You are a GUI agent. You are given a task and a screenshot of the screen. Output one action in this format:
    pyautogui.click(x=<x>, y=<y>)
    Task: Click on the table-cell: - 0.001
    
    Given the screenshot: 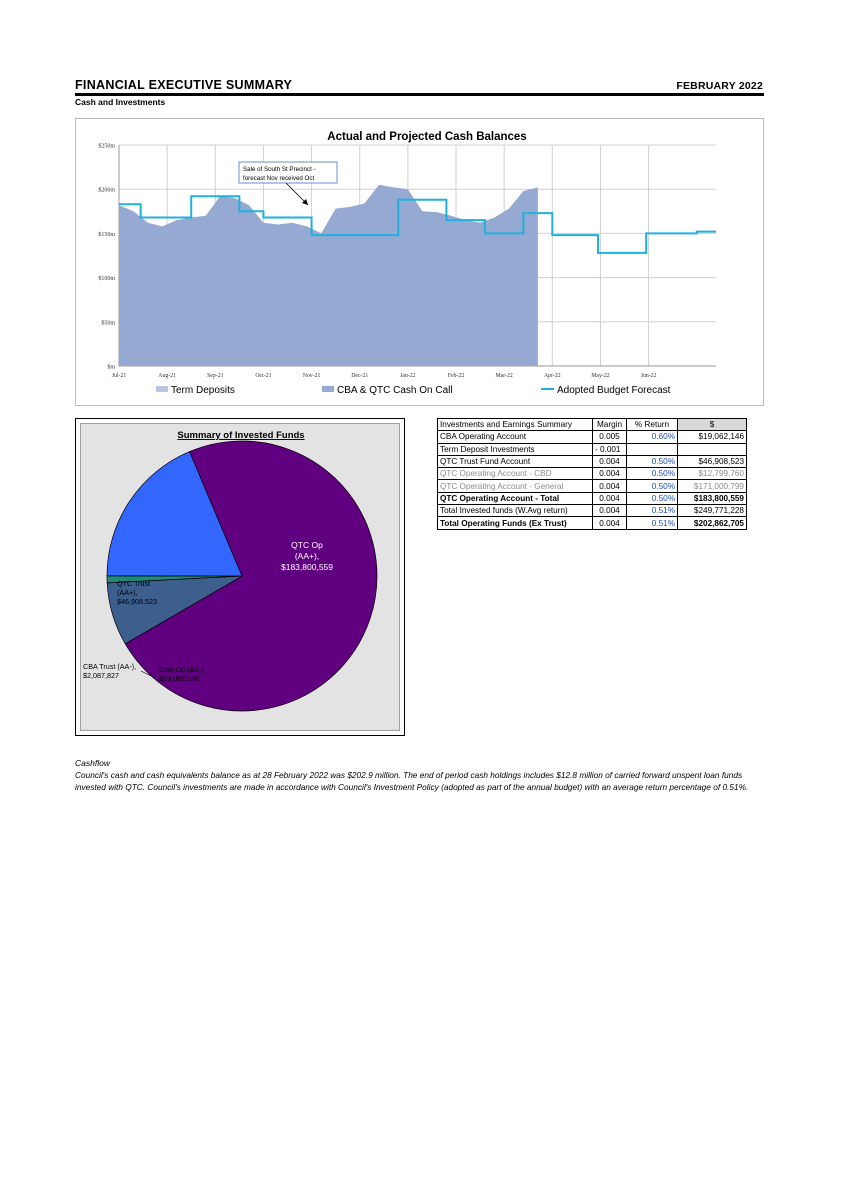 What is the action you would take?
    pyautogui.click(x=609, y=449)
    